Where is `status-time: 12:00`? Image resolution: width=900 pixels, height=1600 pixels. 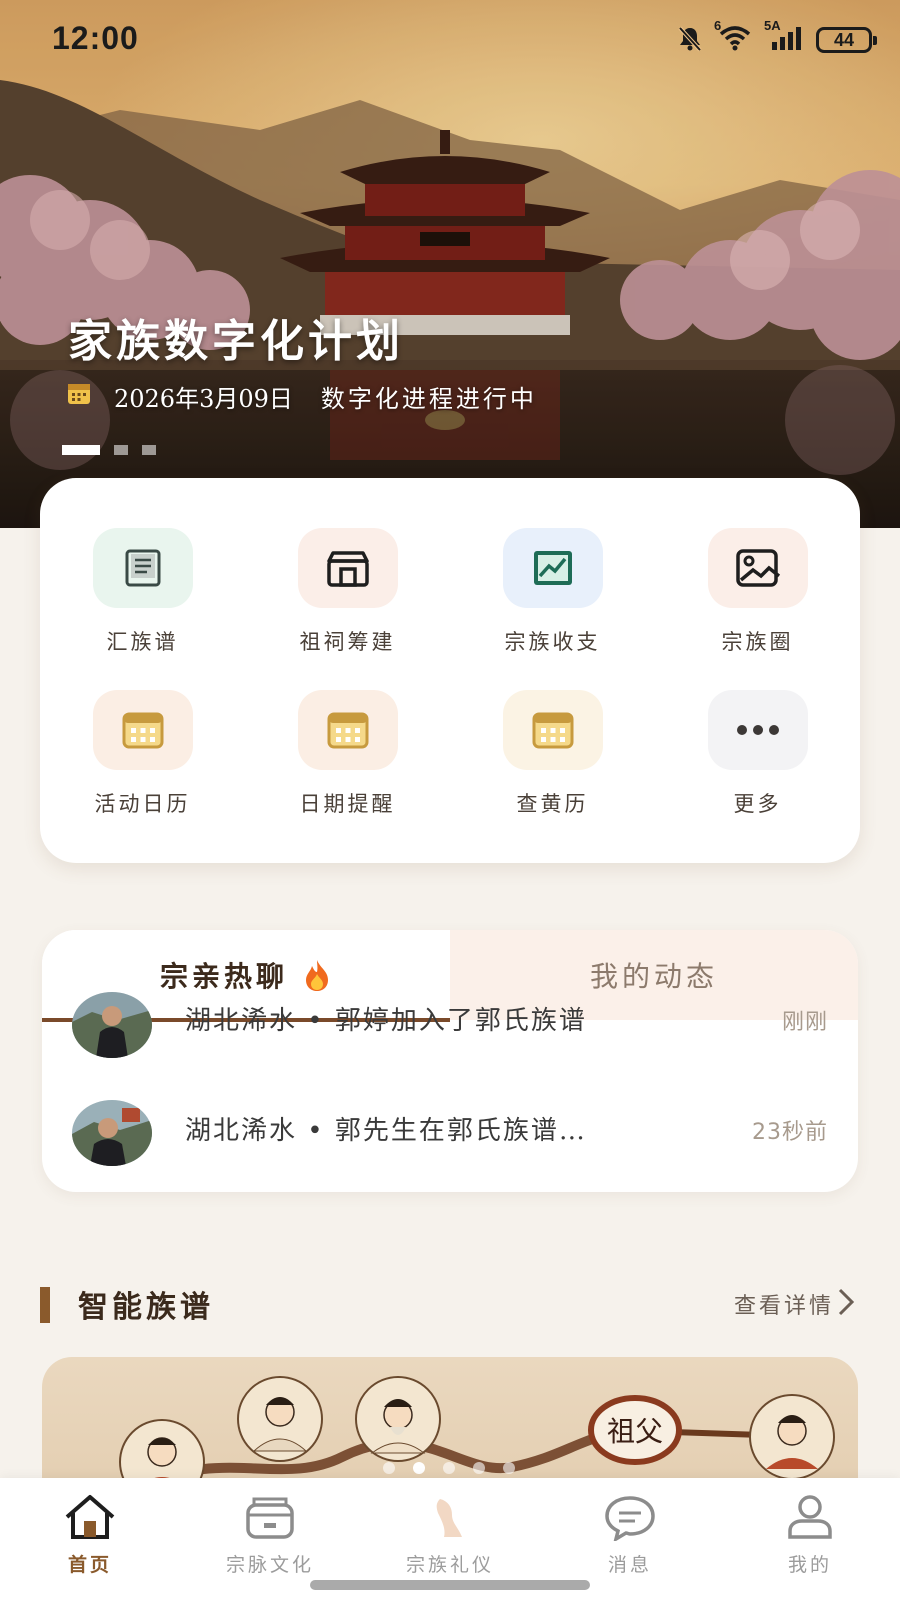
status-time: 12:00 is located at coordinates (95, 38).